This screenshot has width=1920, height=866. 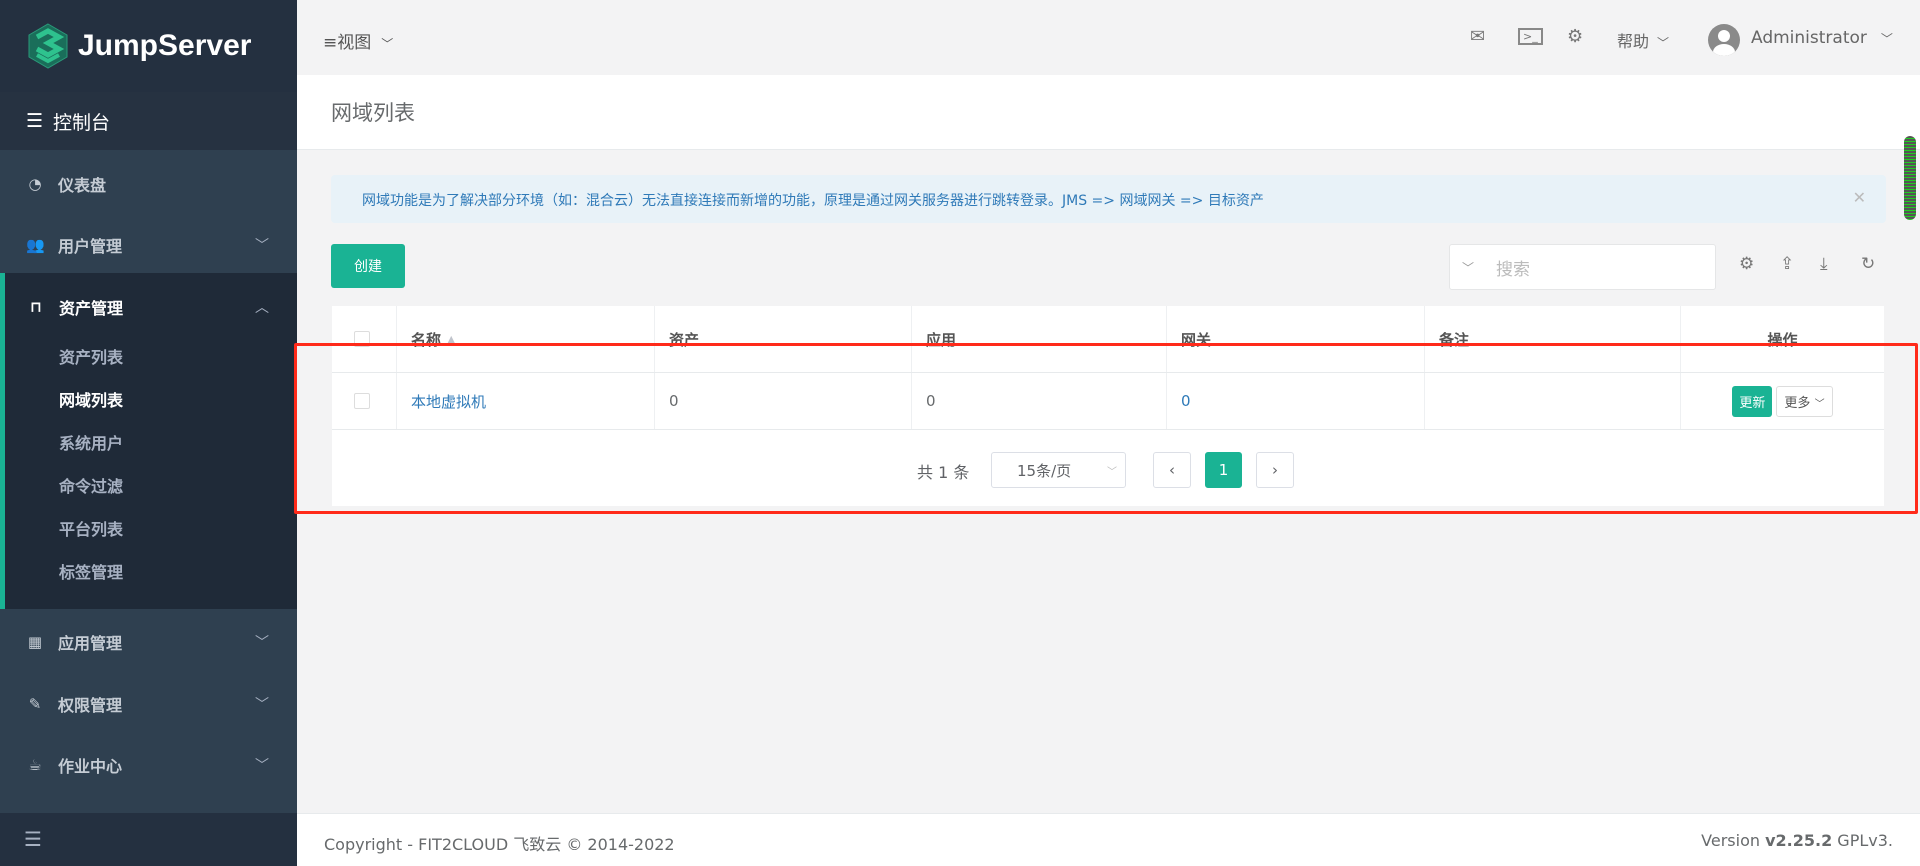 I want to click on sidebar-item-users: 👥 用户管理 ﹀, so click(x=148, y=245).